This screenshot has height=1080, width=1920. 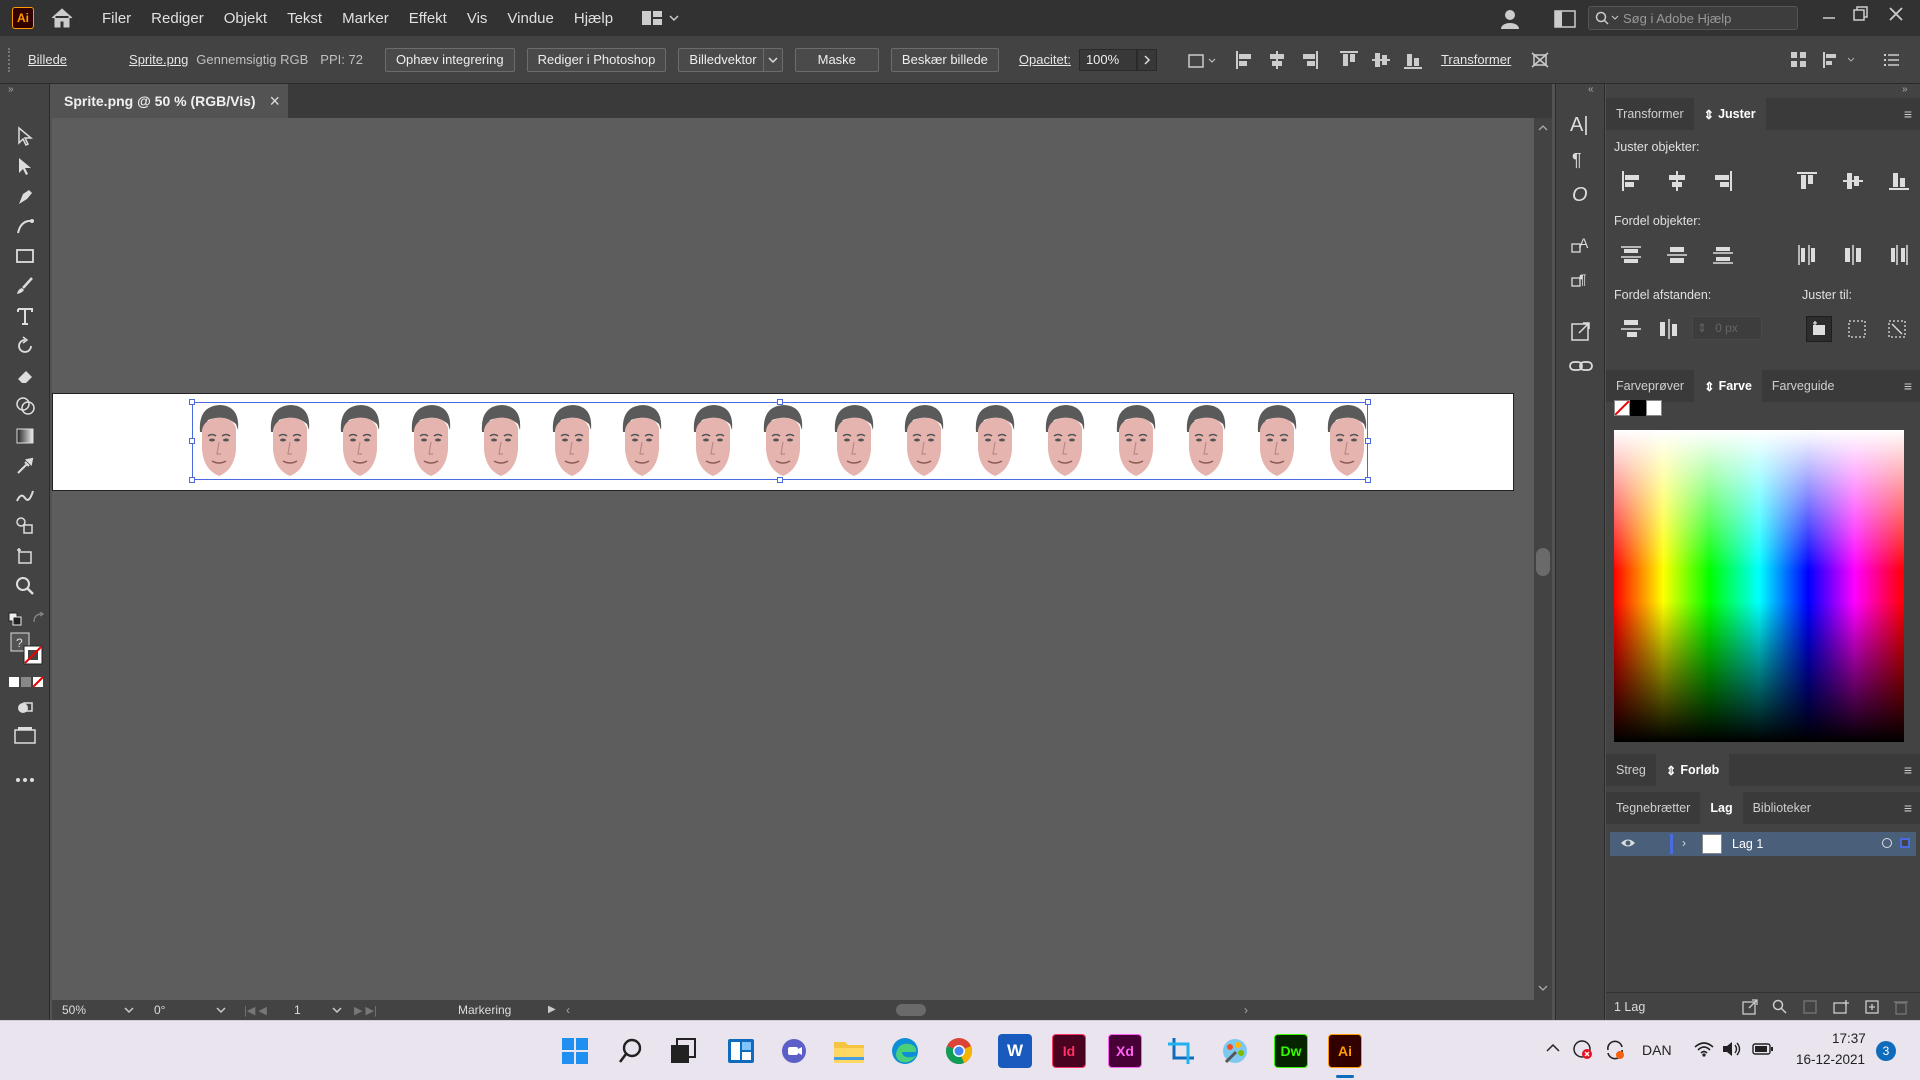 What do you see at coordinates (1615, 1050) in the screenshot?
I see `sync-icon` at bounding box center [1615, 1050].